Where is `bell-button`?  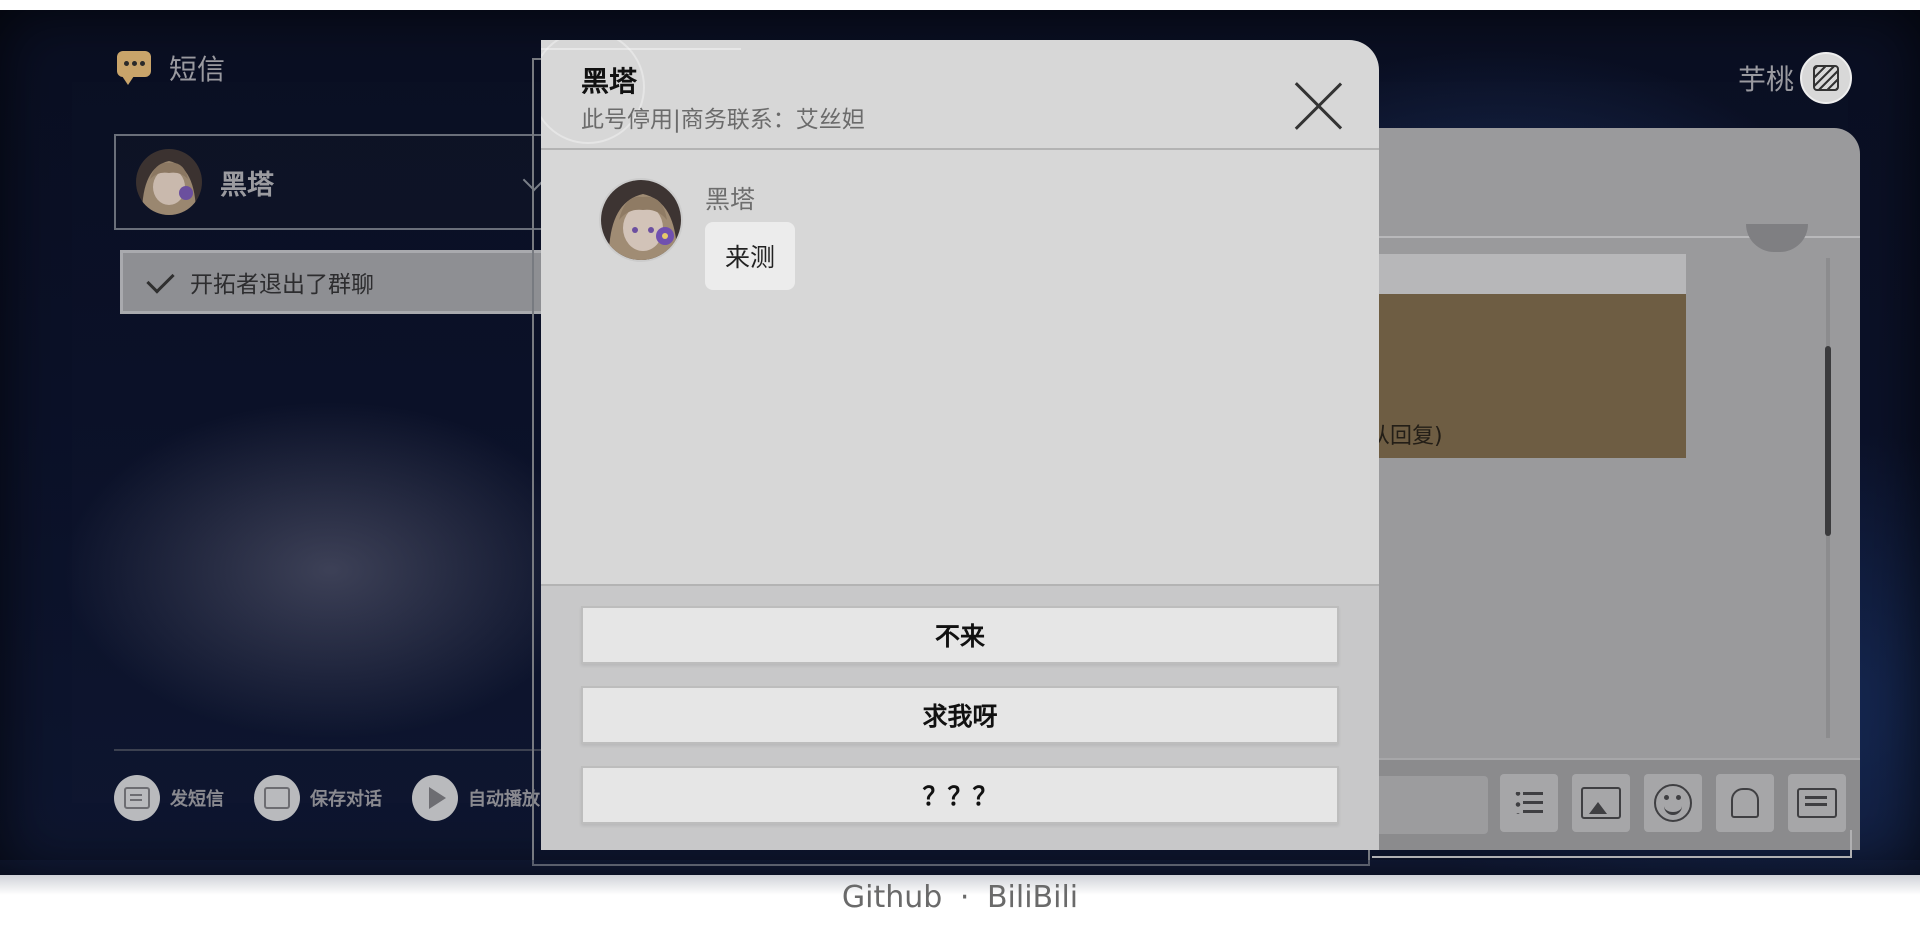 bell-button is located at coordinates (1745, 803).